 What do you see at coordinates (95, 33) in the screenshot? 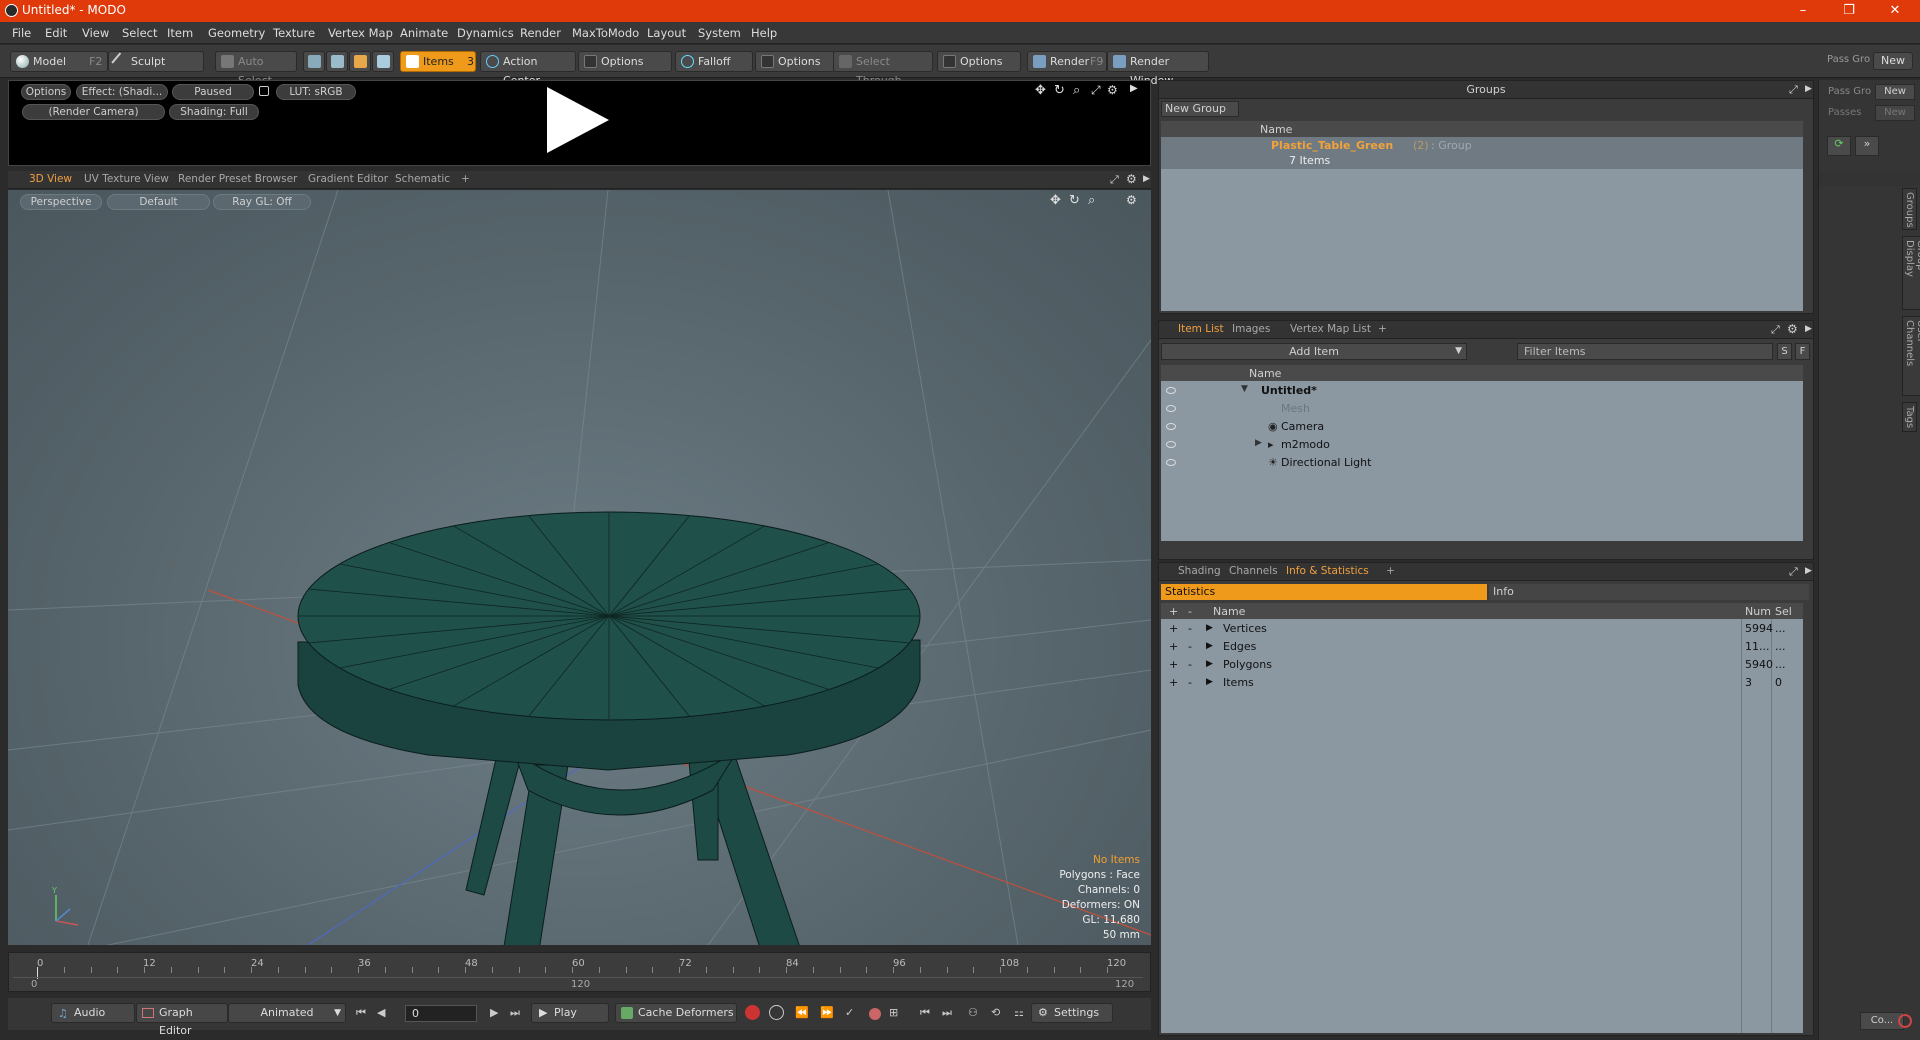
I see `menu-view: View` at bounding box center [95, 33].